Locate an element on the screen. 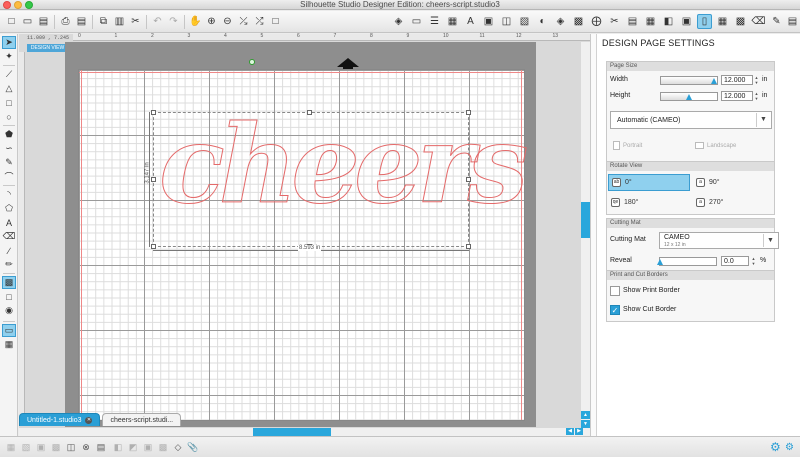 This screenshot has width=800, height=457. line-color-icon: ▭ is located at coordinates (416, 21).